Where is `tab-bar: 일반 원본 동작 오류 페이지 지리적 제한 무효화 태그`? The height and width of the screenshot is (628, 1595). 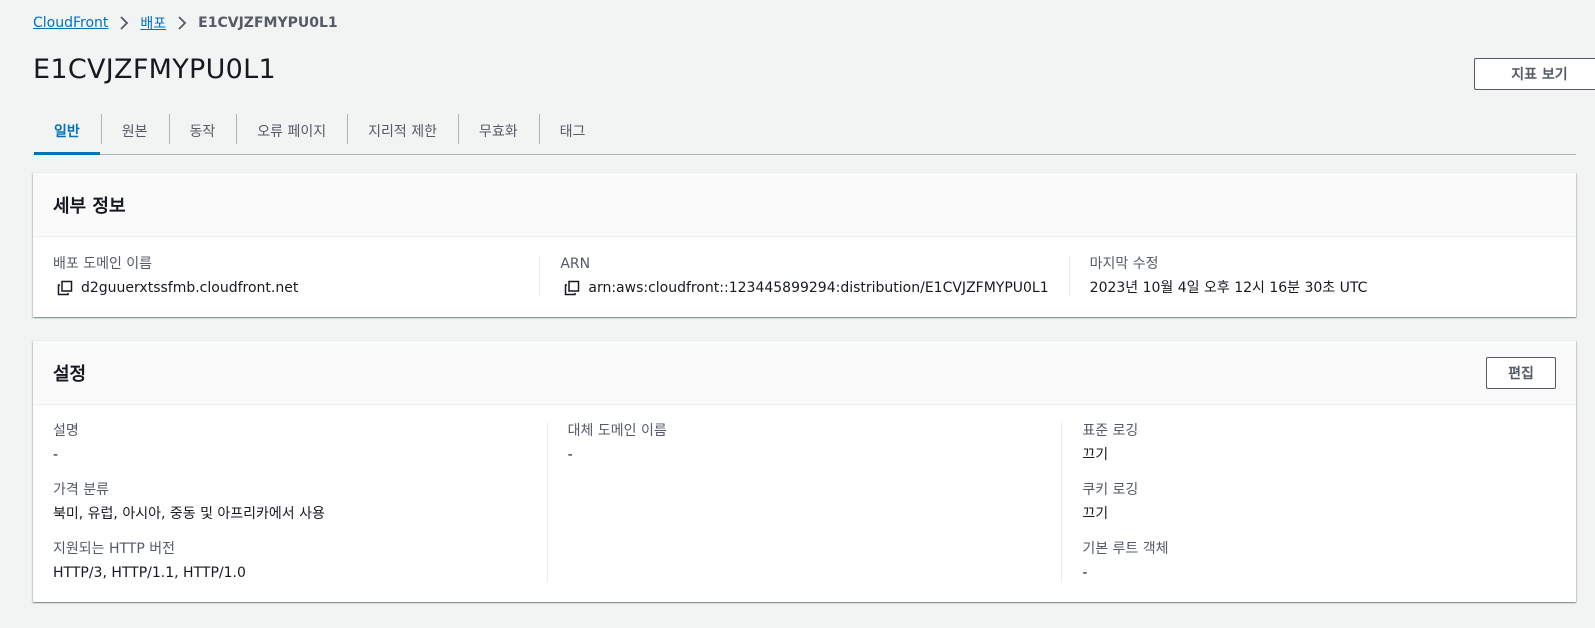 tab-bar: 일반 원본 동작 오류 페이지 지리적 제한 무효화 태그 is located at coordinates (804, 131).